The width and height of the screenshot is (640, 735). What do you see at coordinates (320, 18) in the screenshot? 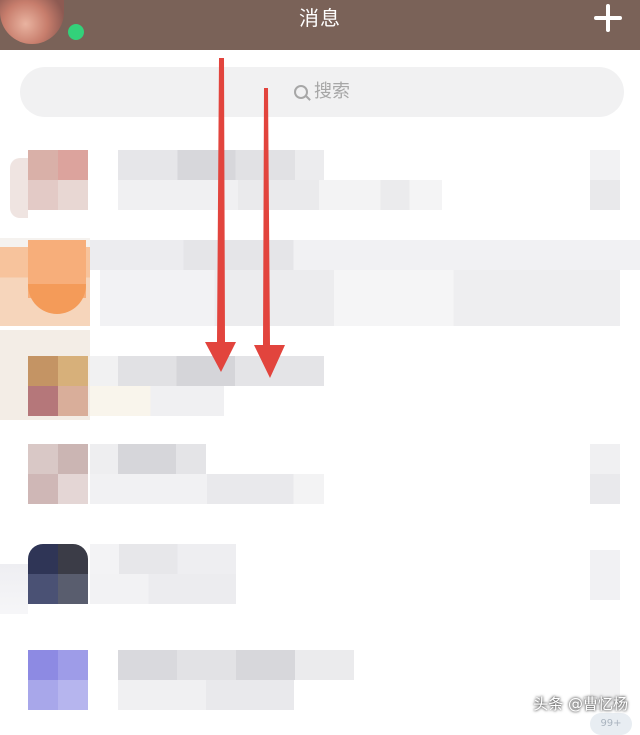
I see `page-title: 消息` at bounding box center [320, 18].